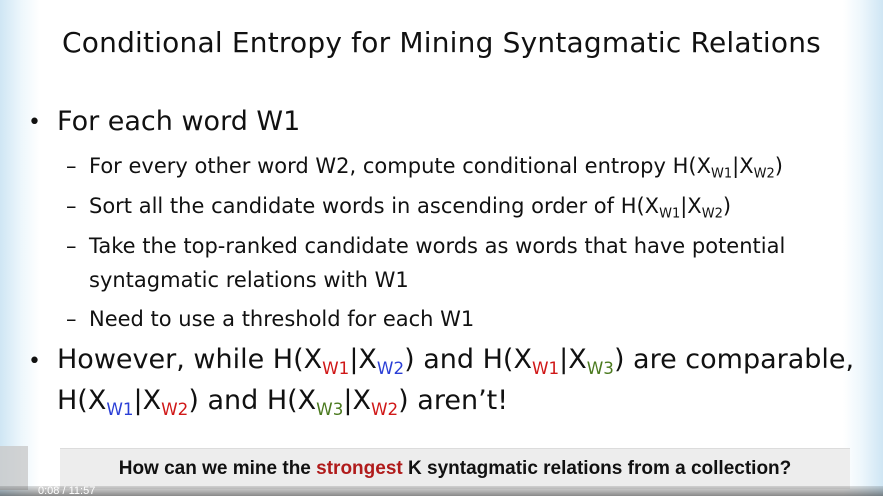  I want to click on sub1-post: ), so click(778, 166).